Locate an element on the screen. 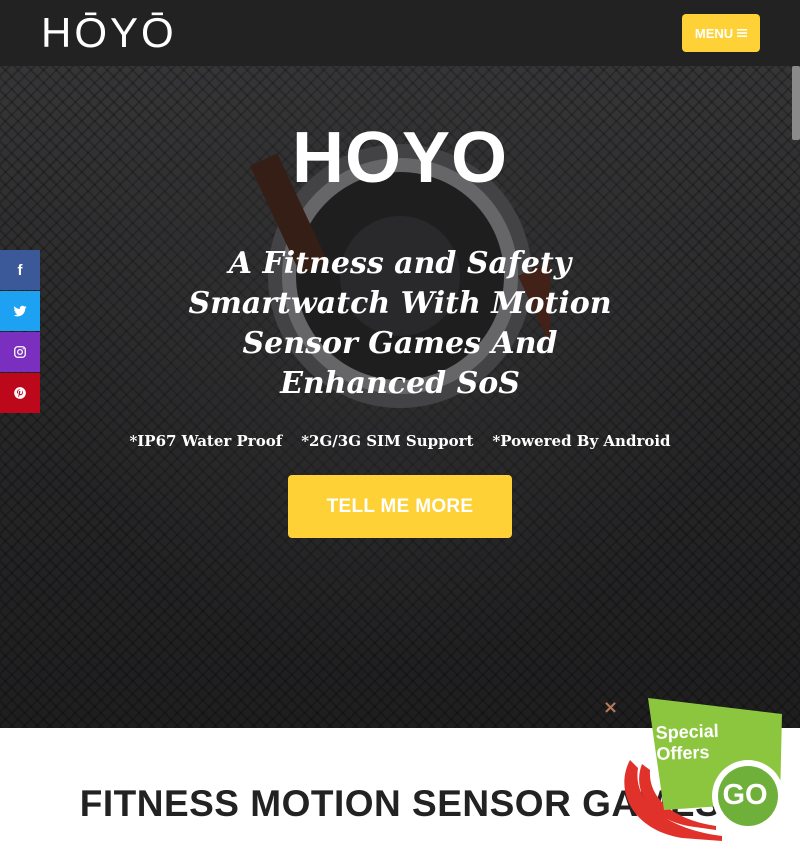  facebook-icon: f is located at coordinates (20, 270).